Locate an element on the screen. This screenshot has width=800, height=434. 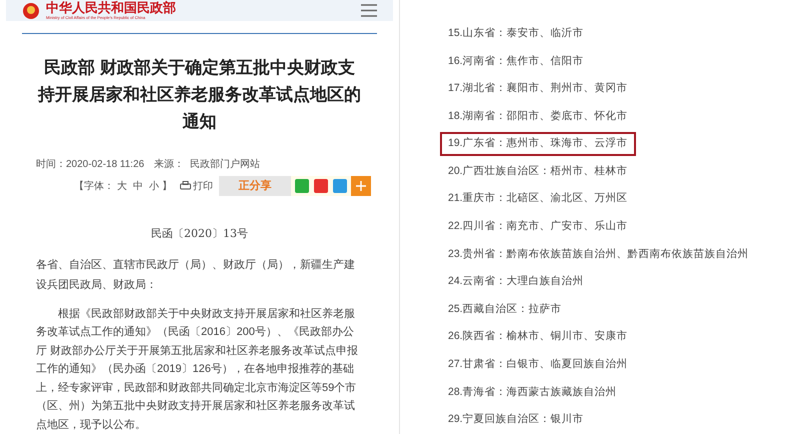
site-title: 中华人民共和国民政部 is located at coordinates (111, 7).